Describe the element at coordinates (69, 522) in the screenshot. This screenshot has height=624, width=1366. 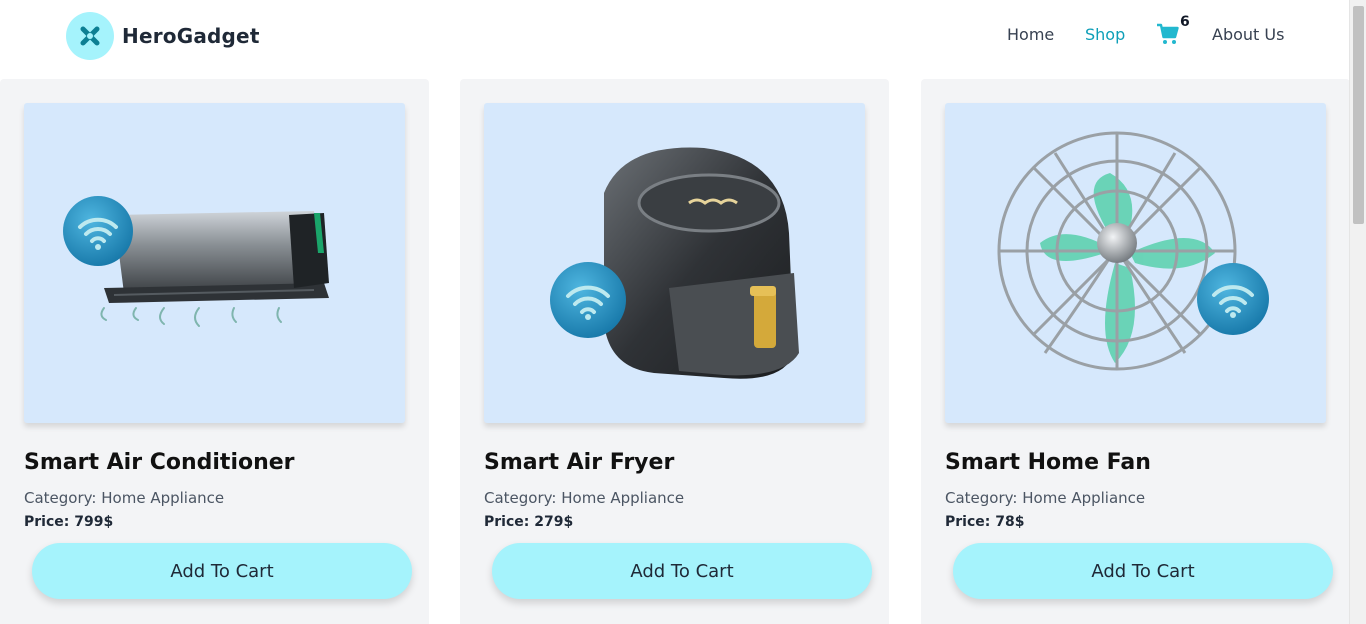
I see `product-price: Price: 799$` at that location.